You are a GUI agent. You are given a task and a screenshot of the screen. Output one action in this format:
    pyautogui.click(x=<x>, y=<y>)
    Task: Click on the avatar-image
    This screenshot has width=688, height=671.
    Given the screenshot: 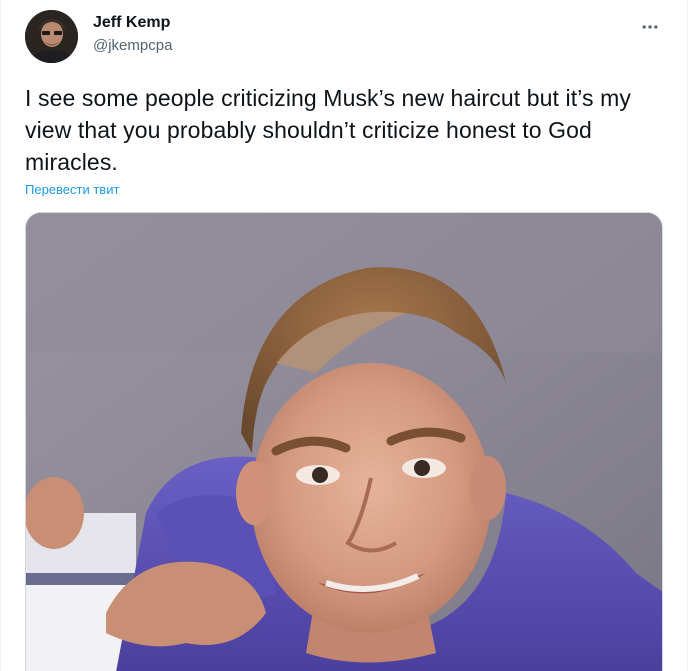 What is the action you would take?
    pyautogui.click(x=51, y=36)
    